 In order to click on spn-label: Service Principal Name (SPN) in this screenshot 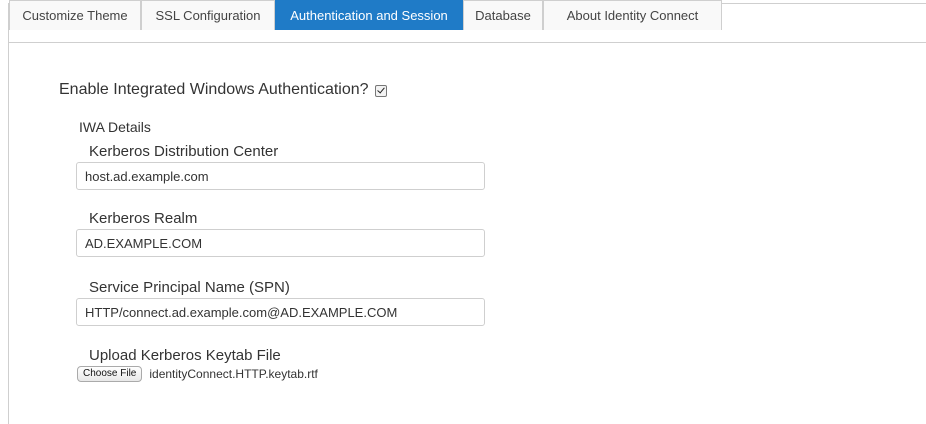, I will do `click(189, 287)`.